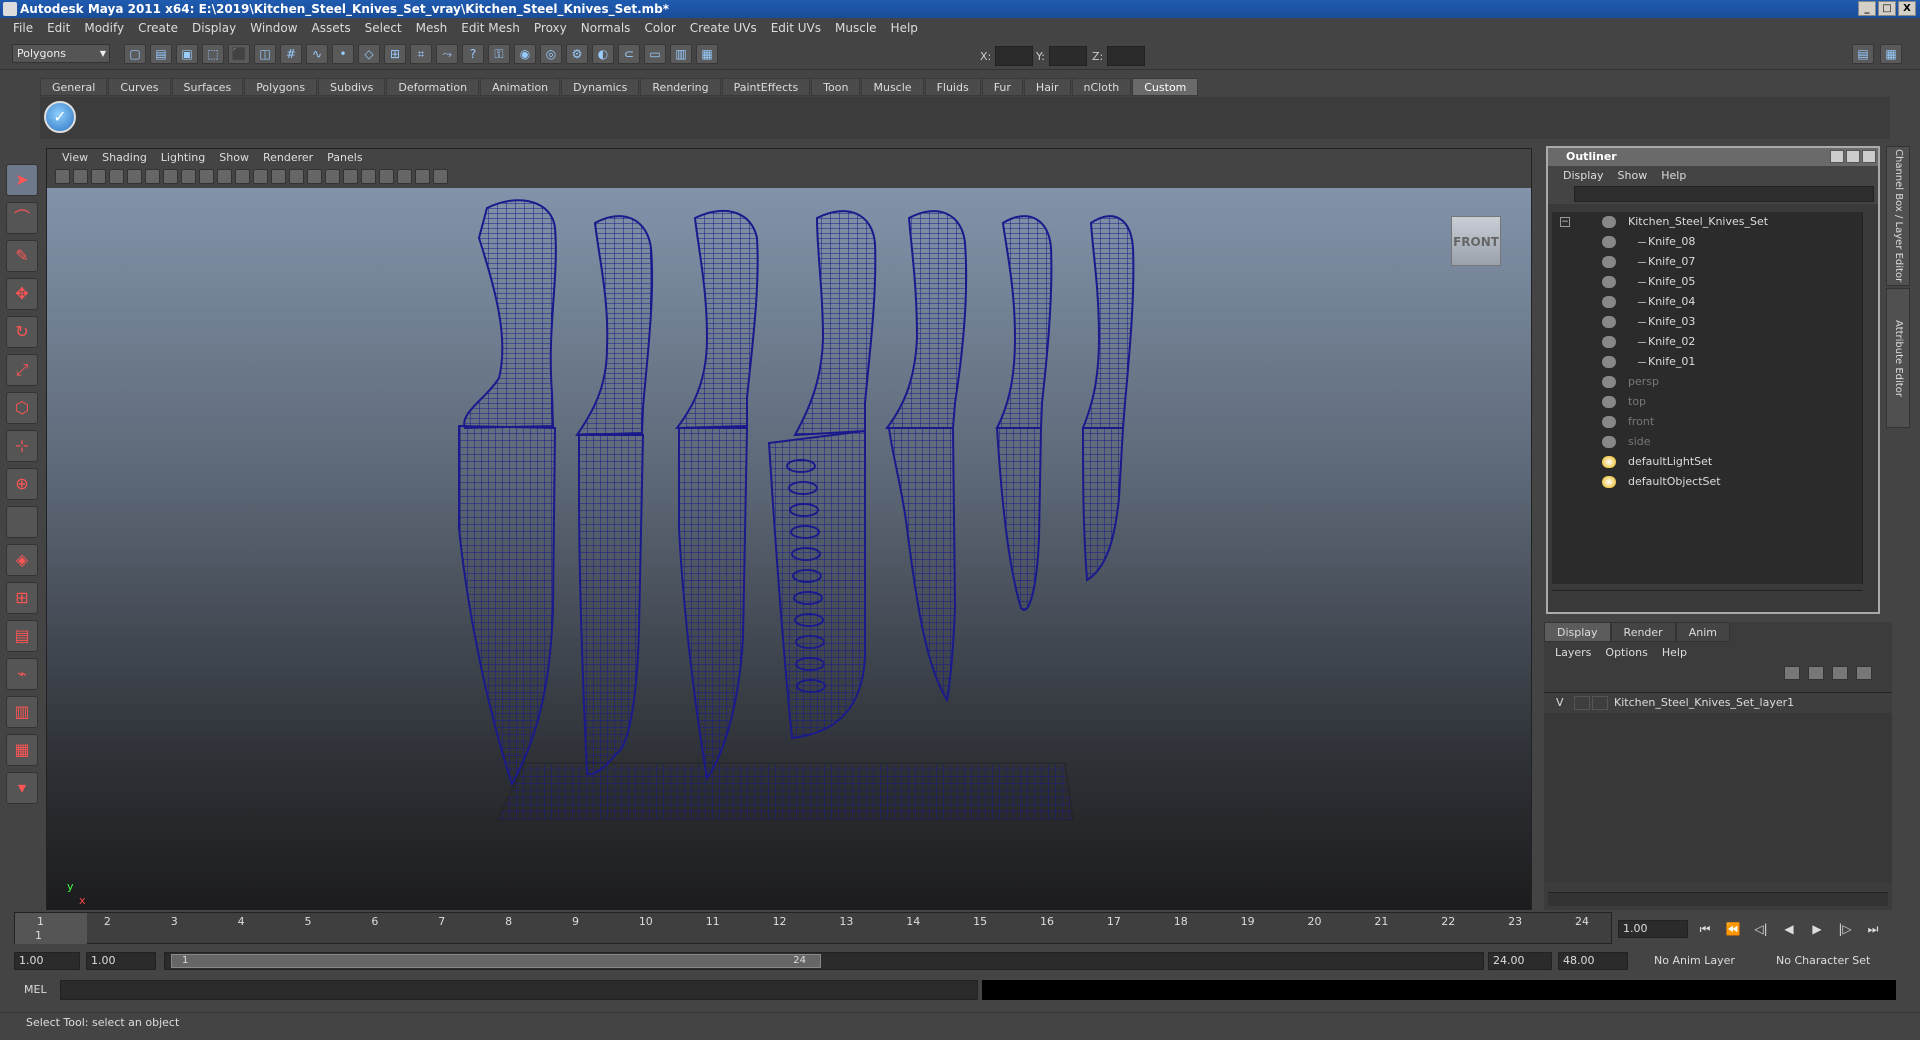  Describe the element at coordinates (1707, 262) in the screenshot. I see `outliner-item-knife-07: Knife_07` at that location.